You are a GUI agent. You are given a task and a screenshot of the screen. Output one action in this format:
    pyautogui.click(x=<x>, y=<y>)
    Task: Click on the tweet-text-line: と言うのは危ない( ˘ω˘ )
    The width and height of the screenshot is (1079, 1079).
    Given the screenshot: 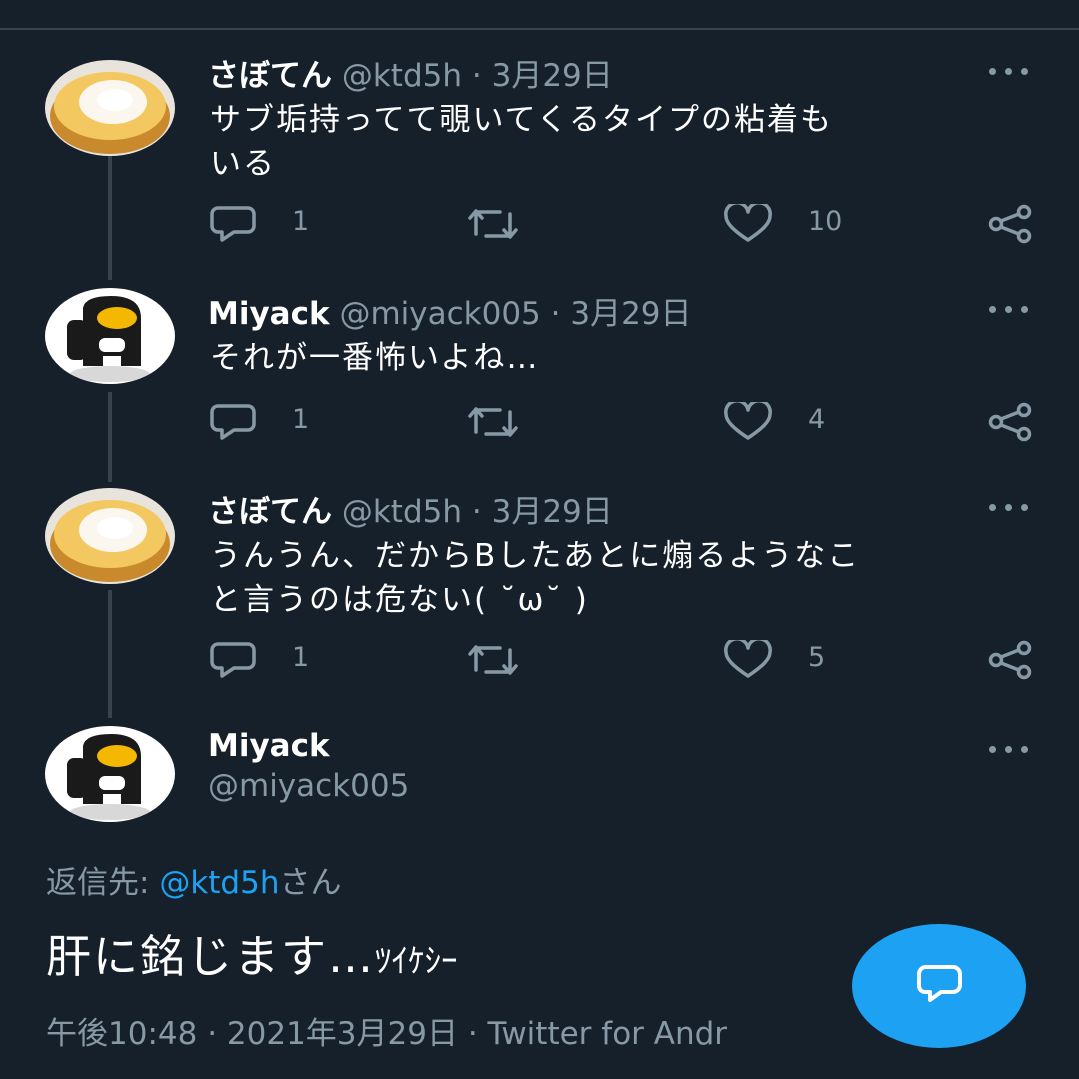 What is the action you would take?
    pyautogui.click(x=399, y=600)
    